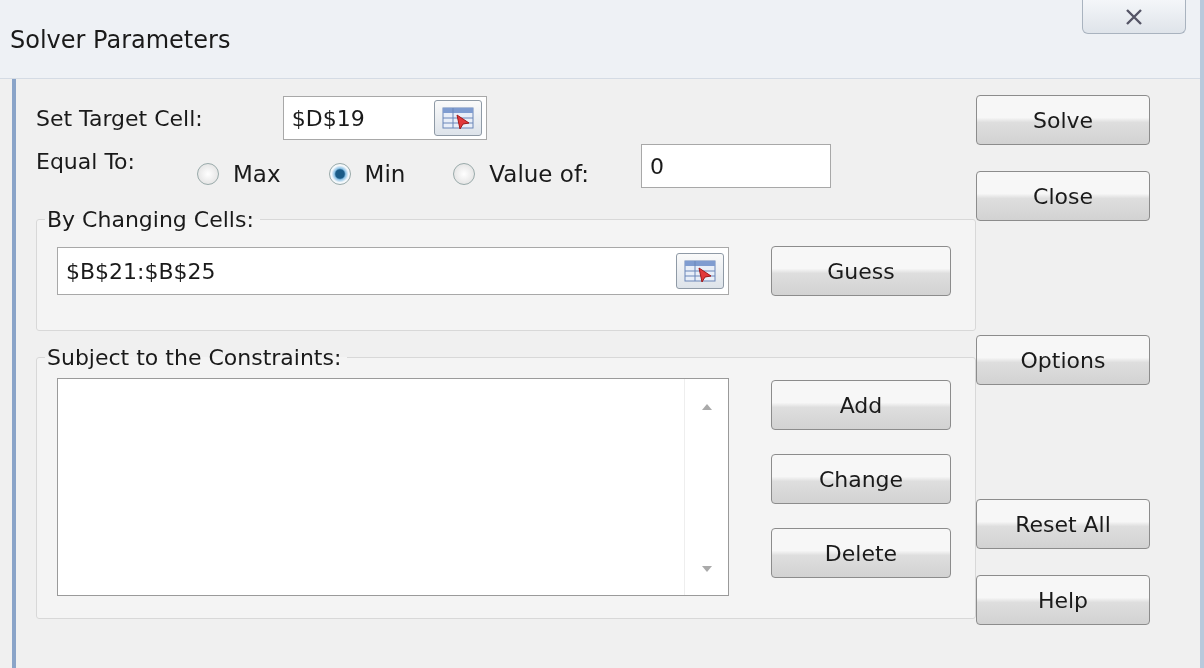 The height and width of the screenshot is (668, 1204). Describe the element at coordinates (861, 271) in the screenshot. I see `guess-button: Guess` at that location.